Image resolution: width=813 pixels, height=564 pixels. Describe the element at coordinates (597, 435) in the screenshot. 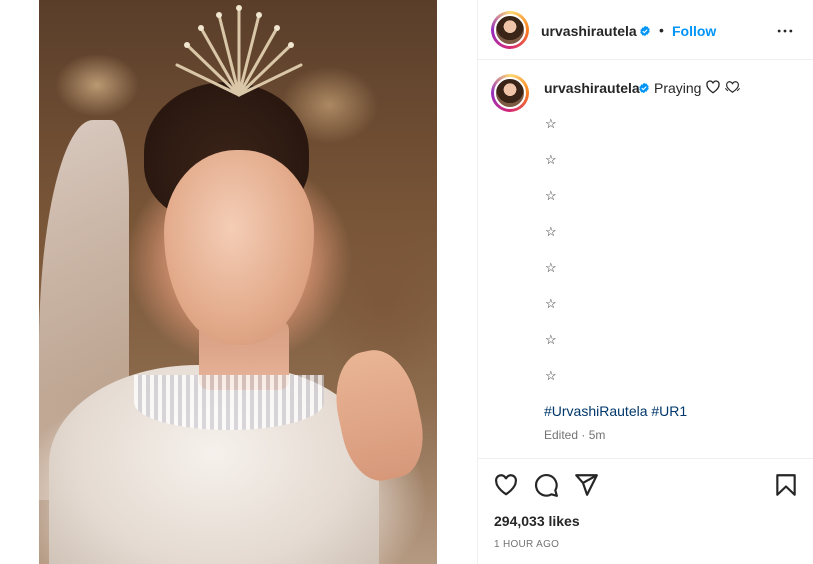

I see `edited-time: 5m` at that location.